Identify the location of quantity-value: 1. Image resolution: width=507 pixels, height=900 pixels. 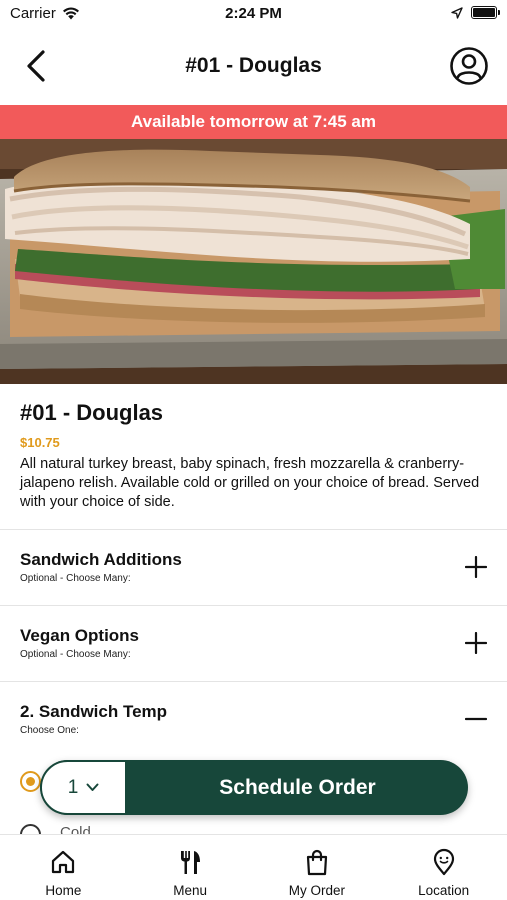
(73, 787).